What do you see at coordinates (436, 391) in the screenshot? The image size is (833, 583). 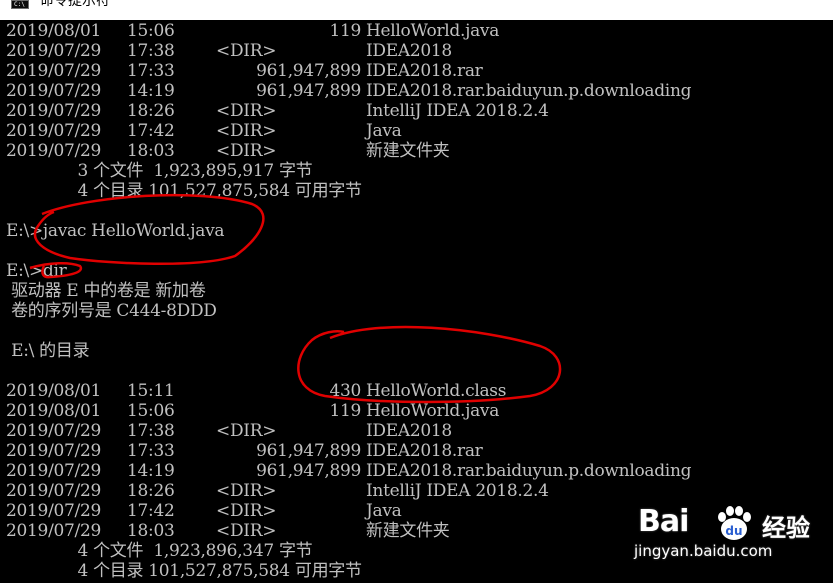 I see `entry-name: HelloWorld.class` at bounding box center [436, 391].